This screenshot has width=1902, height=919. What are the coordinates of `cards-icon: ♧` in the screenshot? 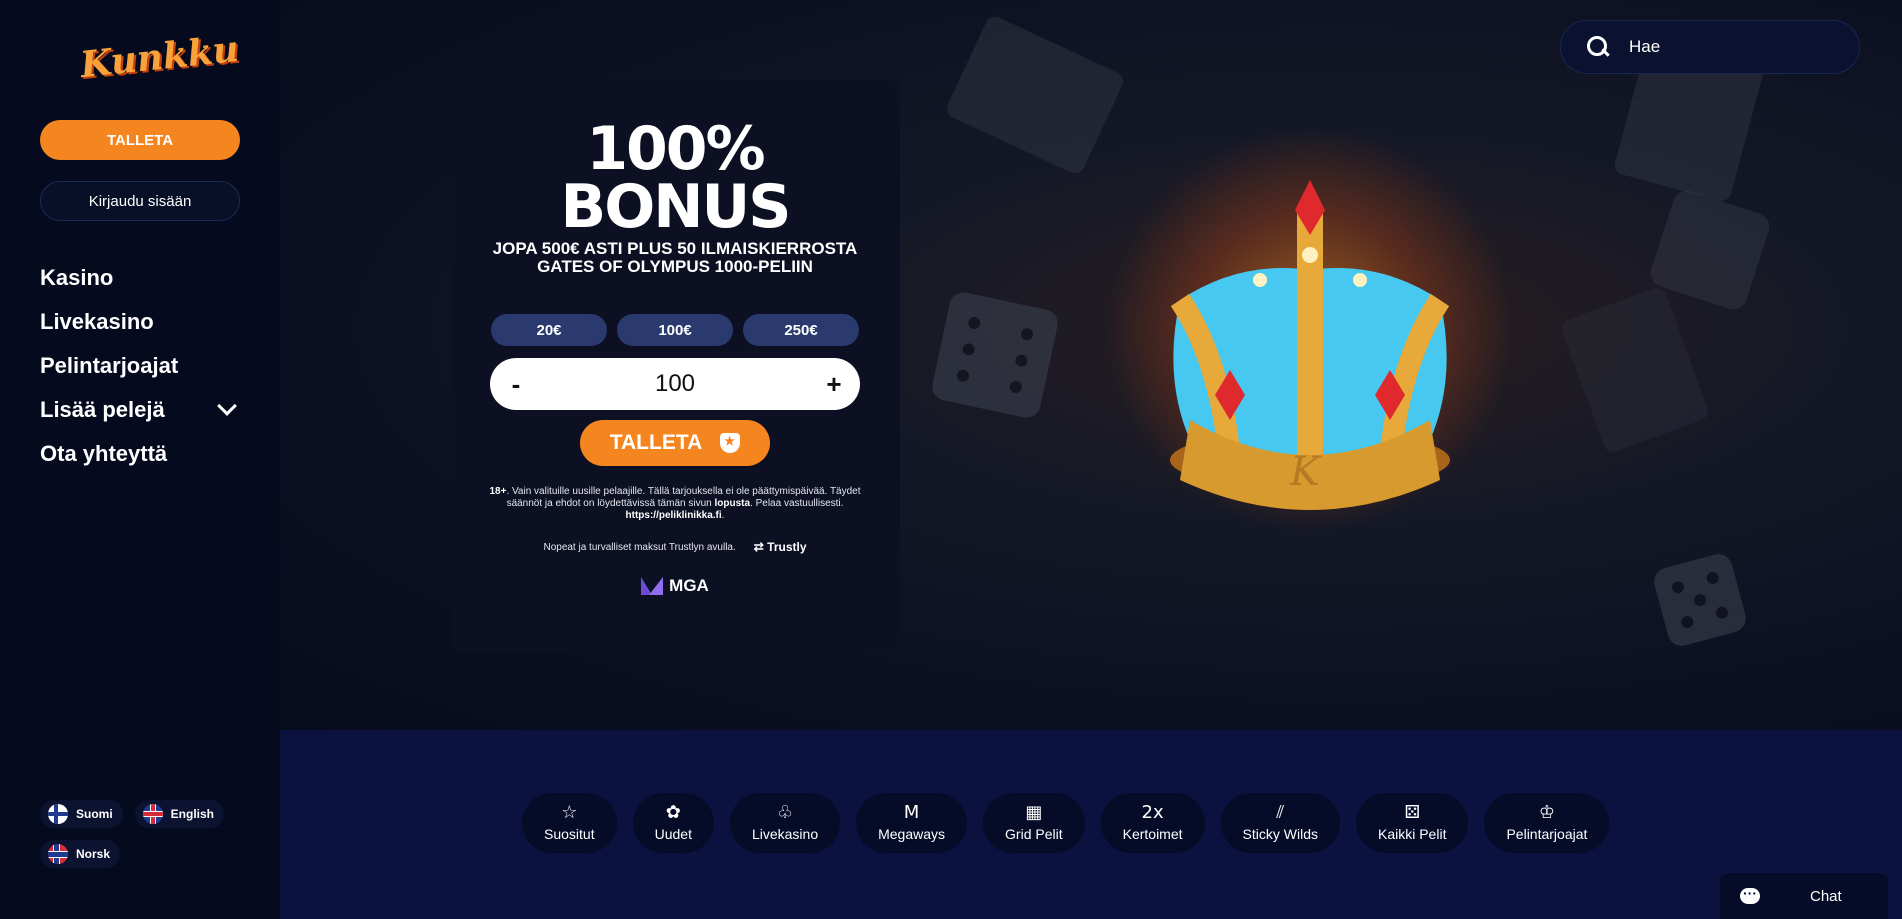 It's located at (785, 812).